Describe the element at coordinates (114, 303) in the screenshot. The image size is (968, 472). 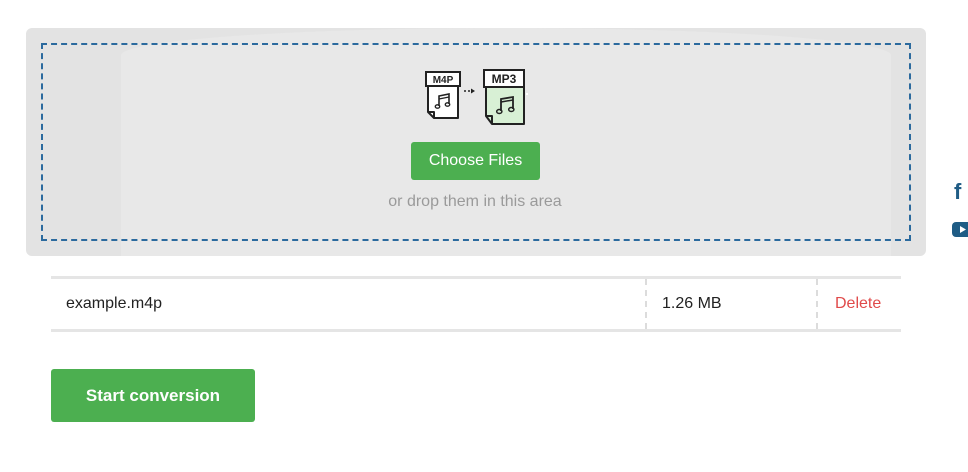
I see `file-name: example.m4p` at that location.